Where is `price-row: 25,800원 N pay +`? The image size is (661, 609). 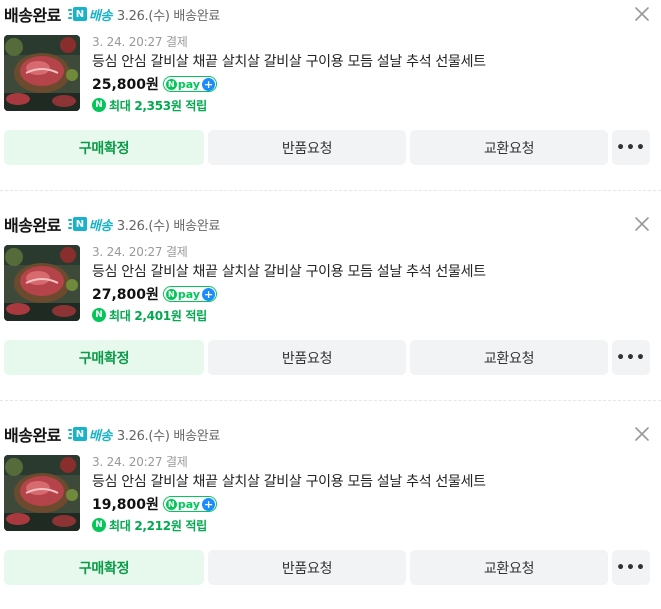
price-row: 25,800원 N pay + is located at coordinates (155, 84).